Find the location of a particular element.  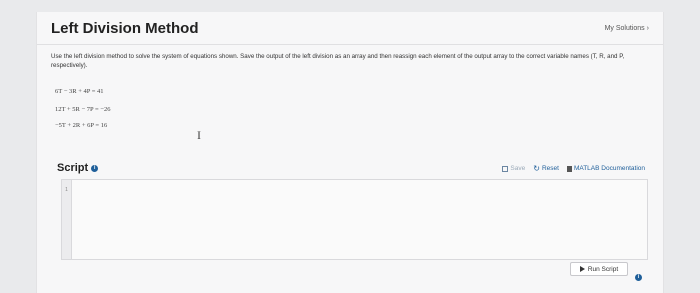

reset-button: ↻ Reset is located at coordinates (546, 168).